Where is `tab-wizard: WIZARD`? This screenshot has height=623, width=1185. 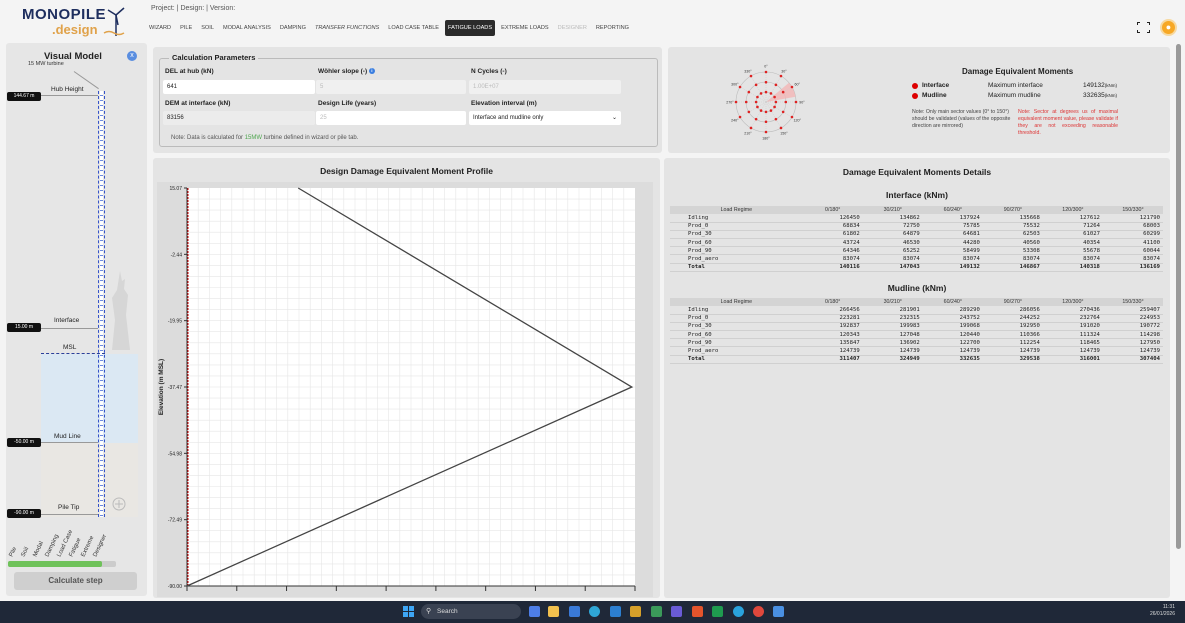
tab-wizard: WIZARD is located at coordinates (160, 28).